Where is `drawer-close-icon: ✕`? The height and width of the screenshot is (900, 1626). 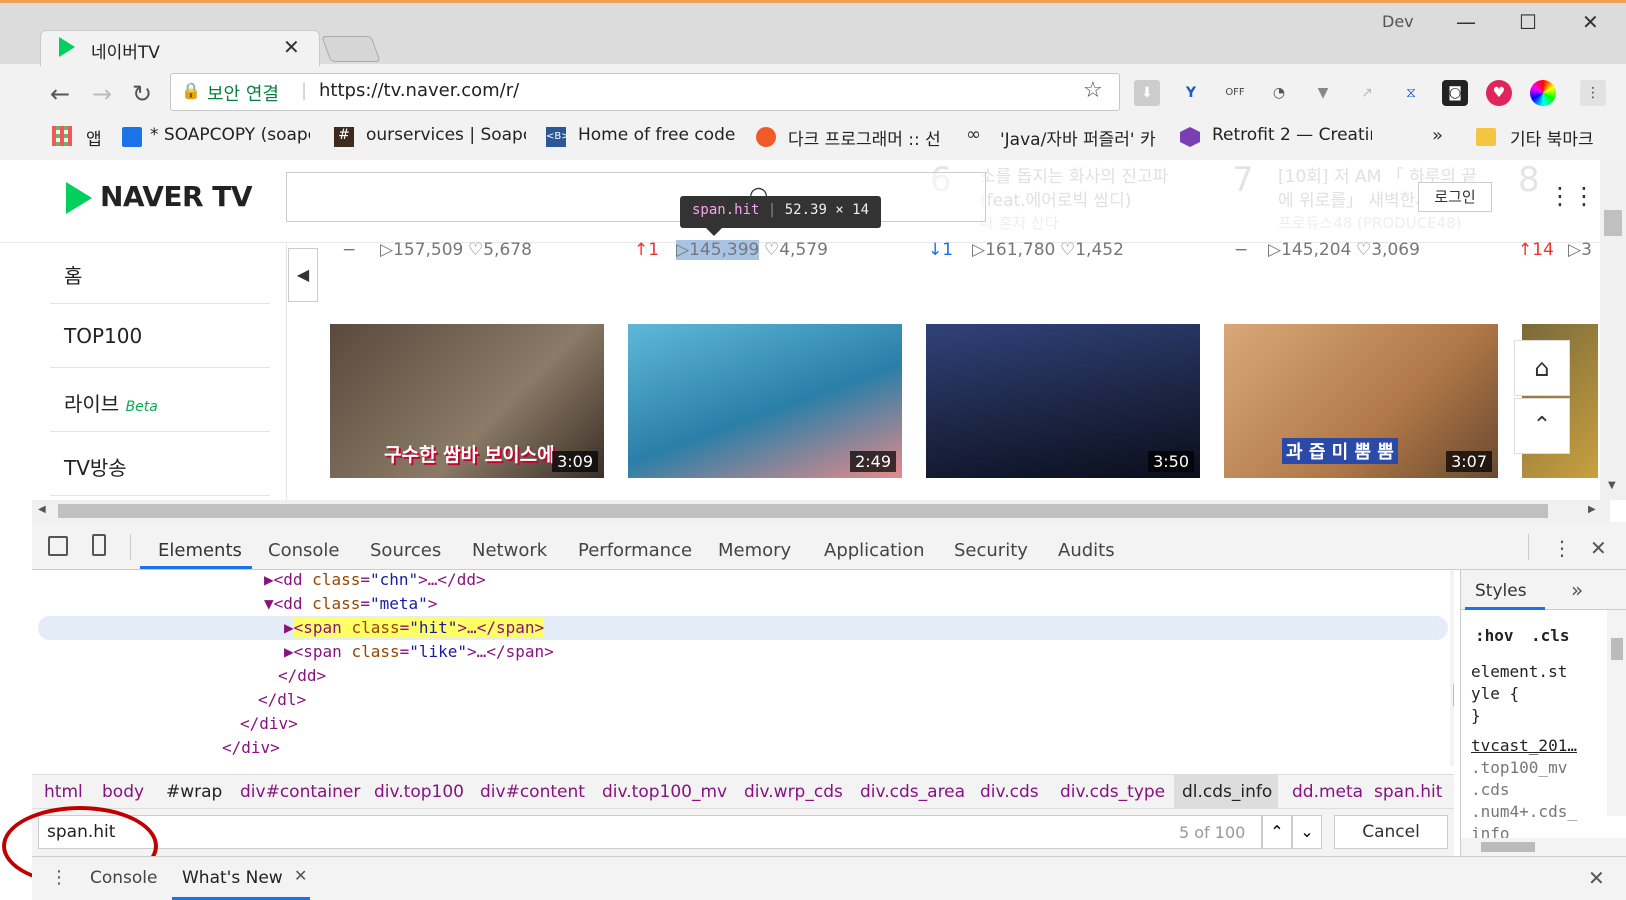
drawer-close-icon: ✕ is located at coordinates (1596, 878).